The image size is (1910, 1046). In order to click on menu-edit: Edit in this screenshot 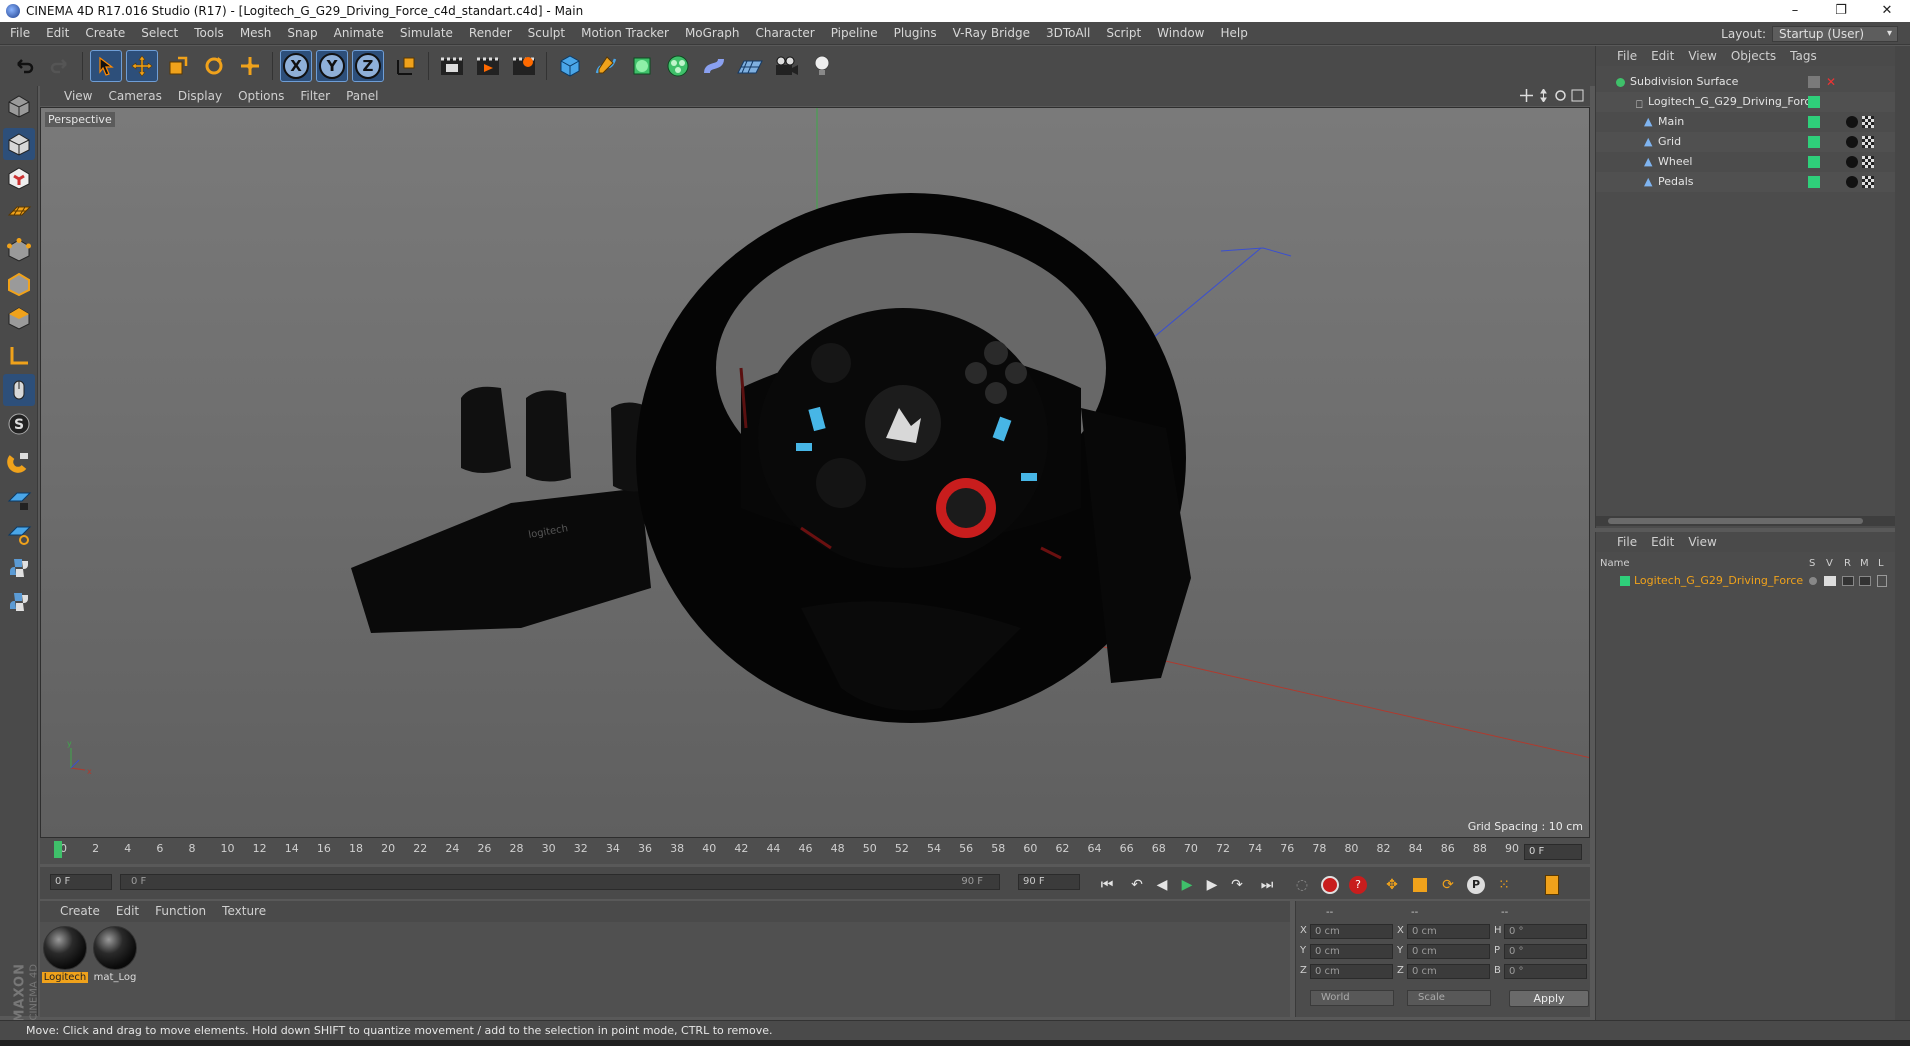, I will do `click(57, 33)`.